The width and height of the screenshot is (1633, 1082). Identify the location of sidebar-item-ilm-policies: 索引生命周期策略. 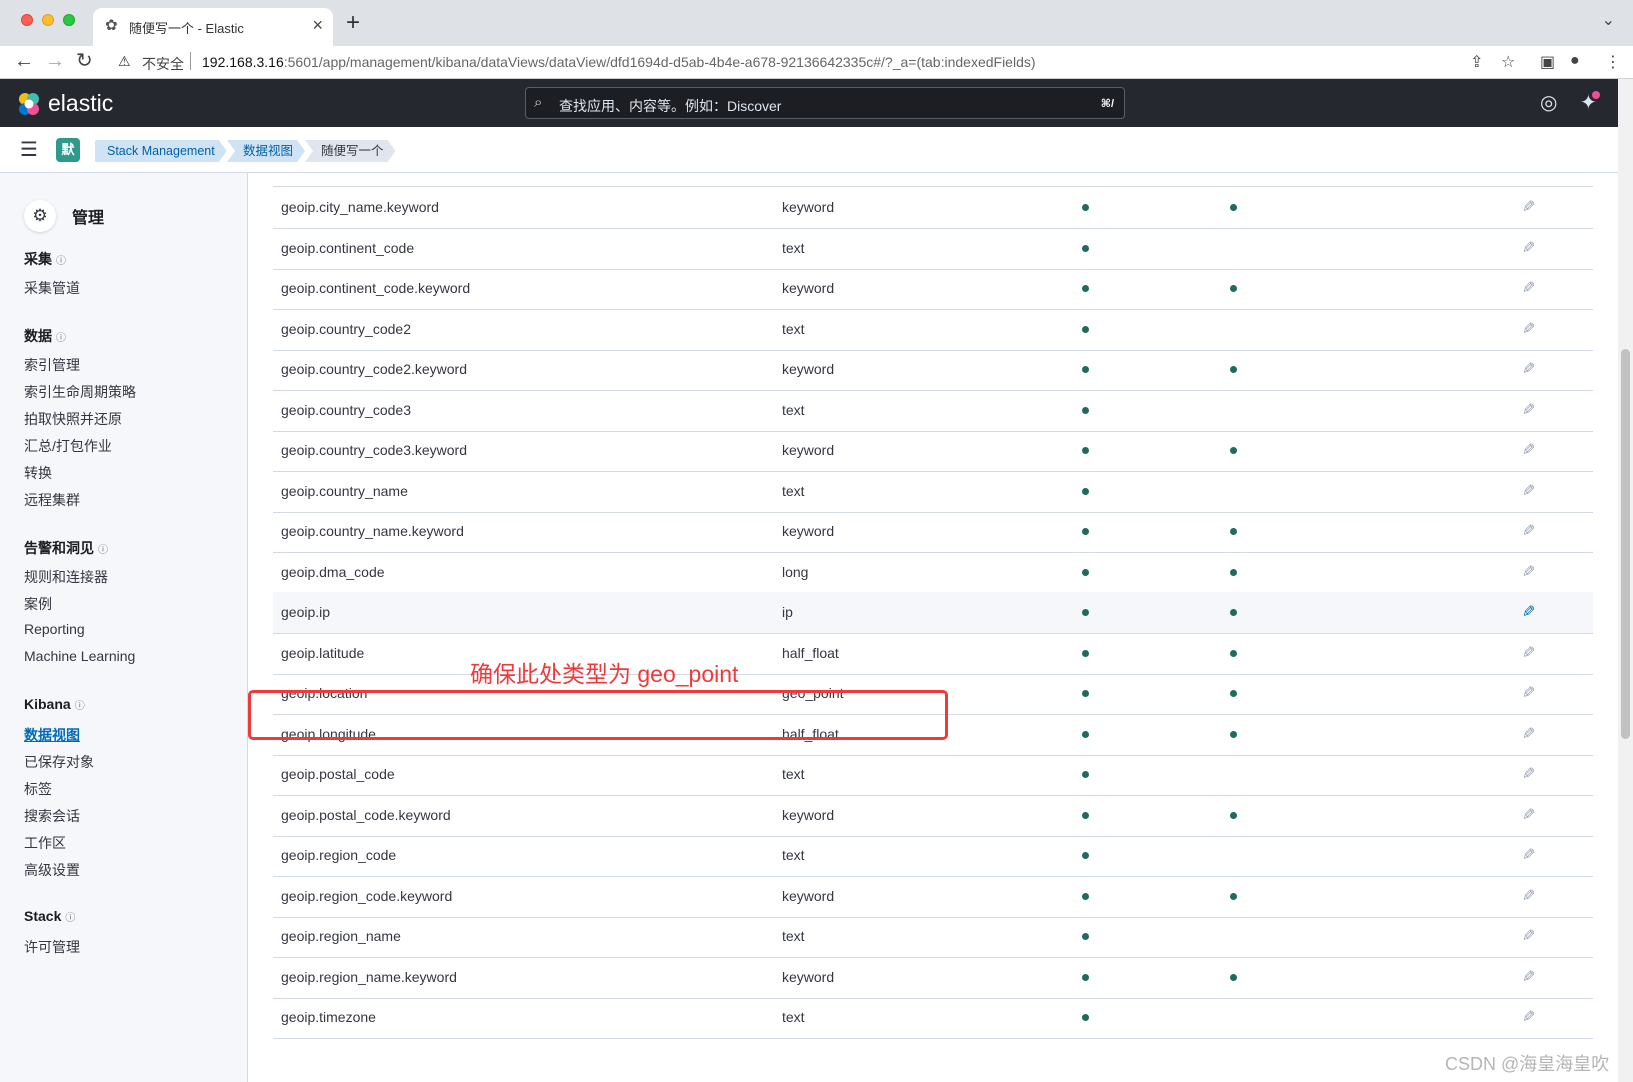
(80, 392).